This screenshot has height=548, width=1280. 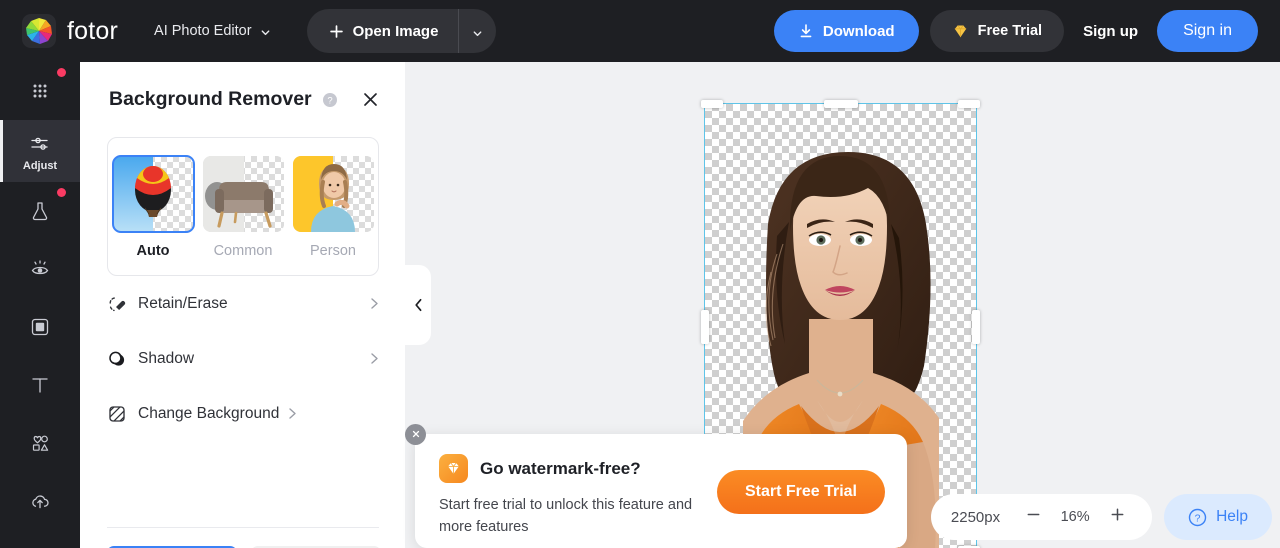 I want to click on armchair-thumb, so click(x=243, y=194).